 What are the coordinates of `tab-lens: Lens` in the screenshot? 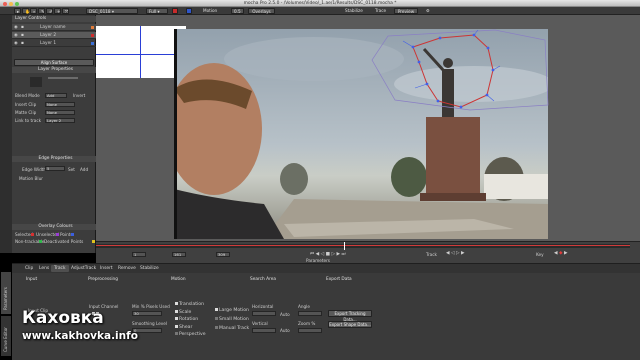 It's located at (44, 268).